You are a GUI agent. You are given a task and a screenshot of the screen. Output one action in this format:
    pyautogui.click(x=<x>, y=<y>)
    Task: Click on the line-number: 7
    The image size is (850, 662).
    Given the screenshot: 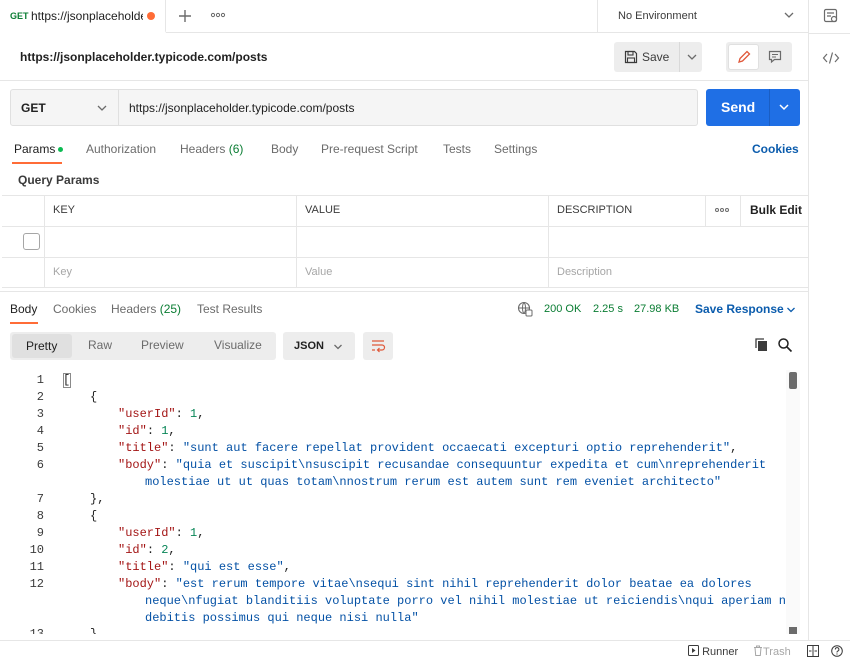 What is the action you would take?
    pyautogui.click(x=40, y=499)
    